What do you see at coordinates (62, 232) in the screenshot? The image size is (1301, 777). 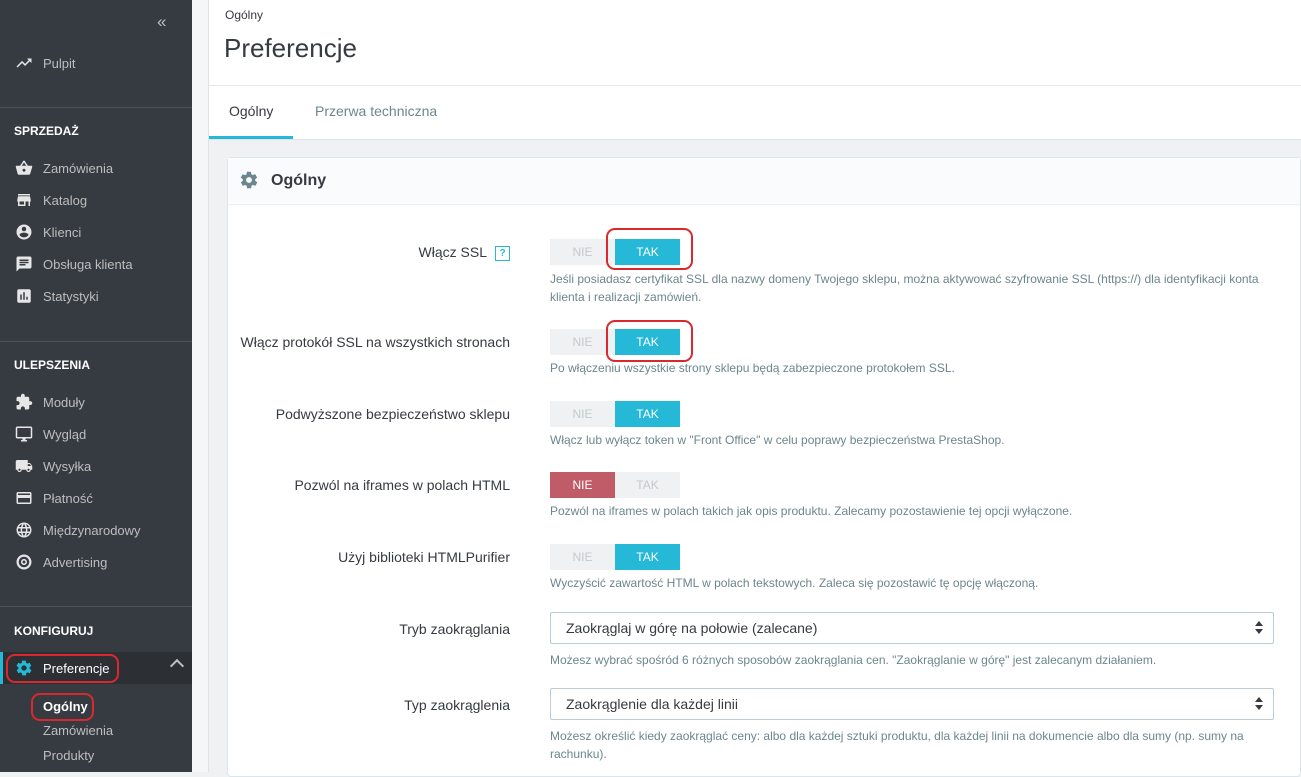 I see `sidebar-item-label: Klienci` at bounding box center [62, 232].